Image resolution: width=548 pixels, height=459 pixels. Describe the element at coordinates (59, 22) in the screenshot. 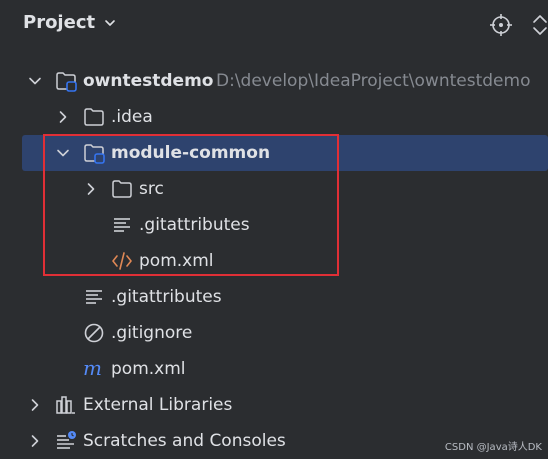

I see `project-title: Project` at that location.